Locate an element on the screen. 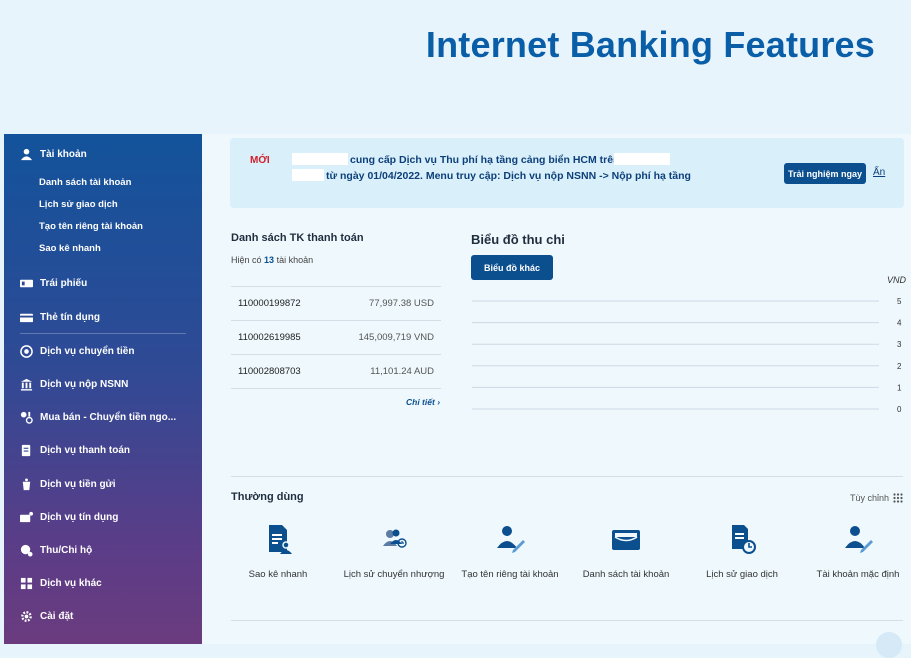 This screenshot has width=911, height=658. sidebar-item-bonds: Trái phiếu is located at coordinates (53, 283).